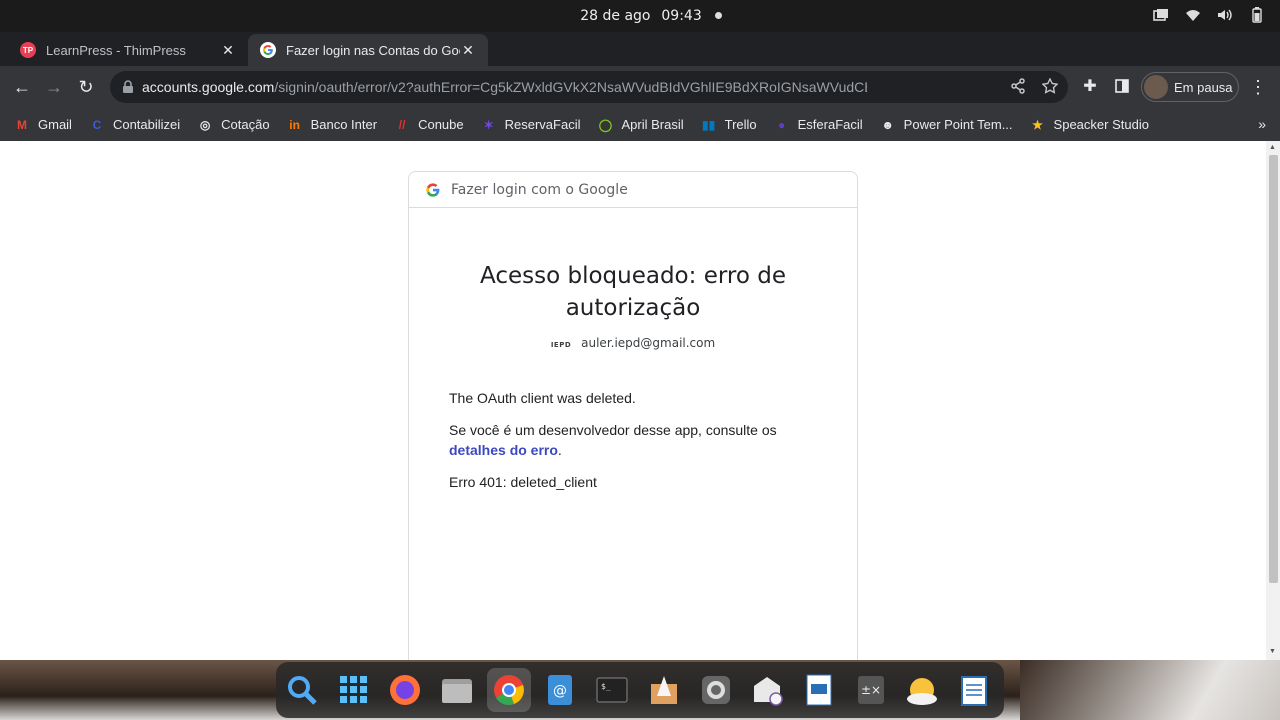  I want to click on clock: 28 de ago 09:43, so click(640, 16).